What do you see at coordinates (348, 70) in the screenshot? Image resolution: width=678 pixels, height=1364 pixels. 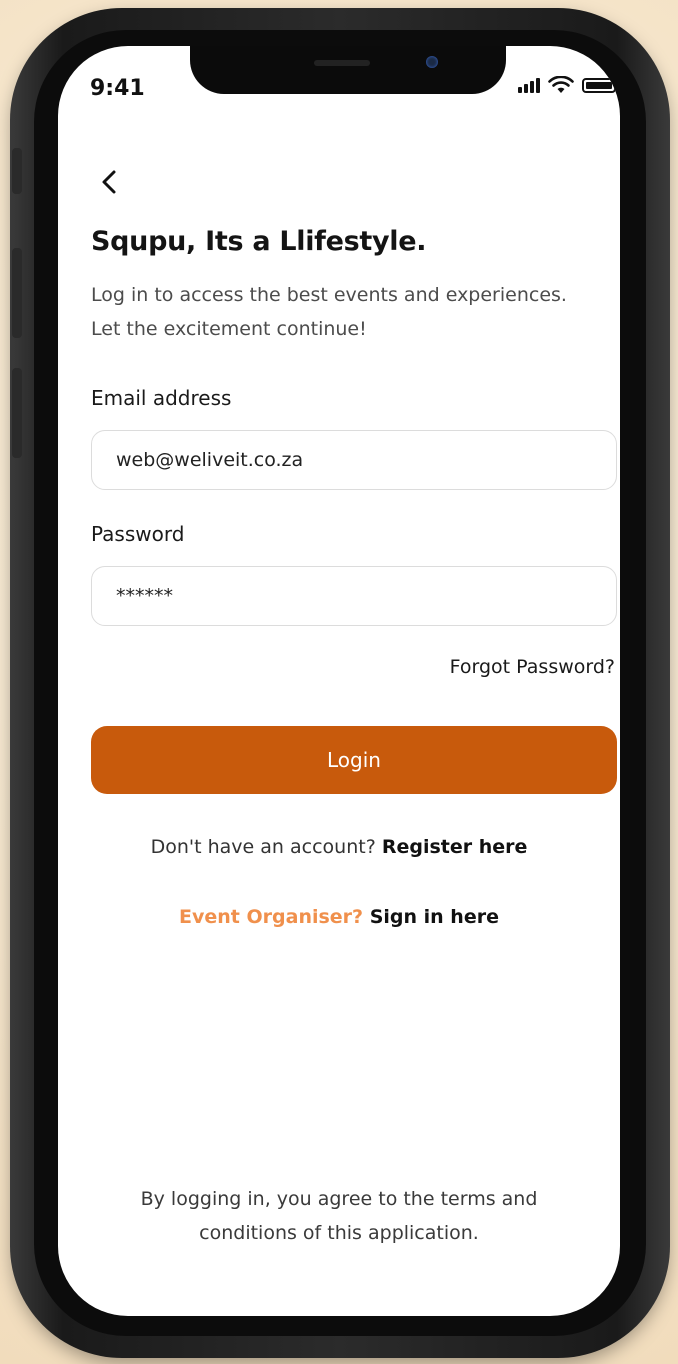 I see `notch` at bounding box center [348, 70].